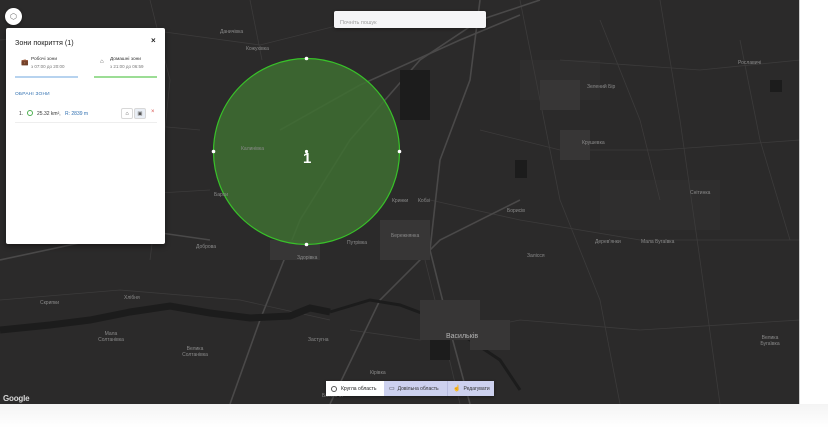 Image resolution: width=828 pixels, height=428 pixels. I want to click on map-label: Путрівка, so click(357, 243).